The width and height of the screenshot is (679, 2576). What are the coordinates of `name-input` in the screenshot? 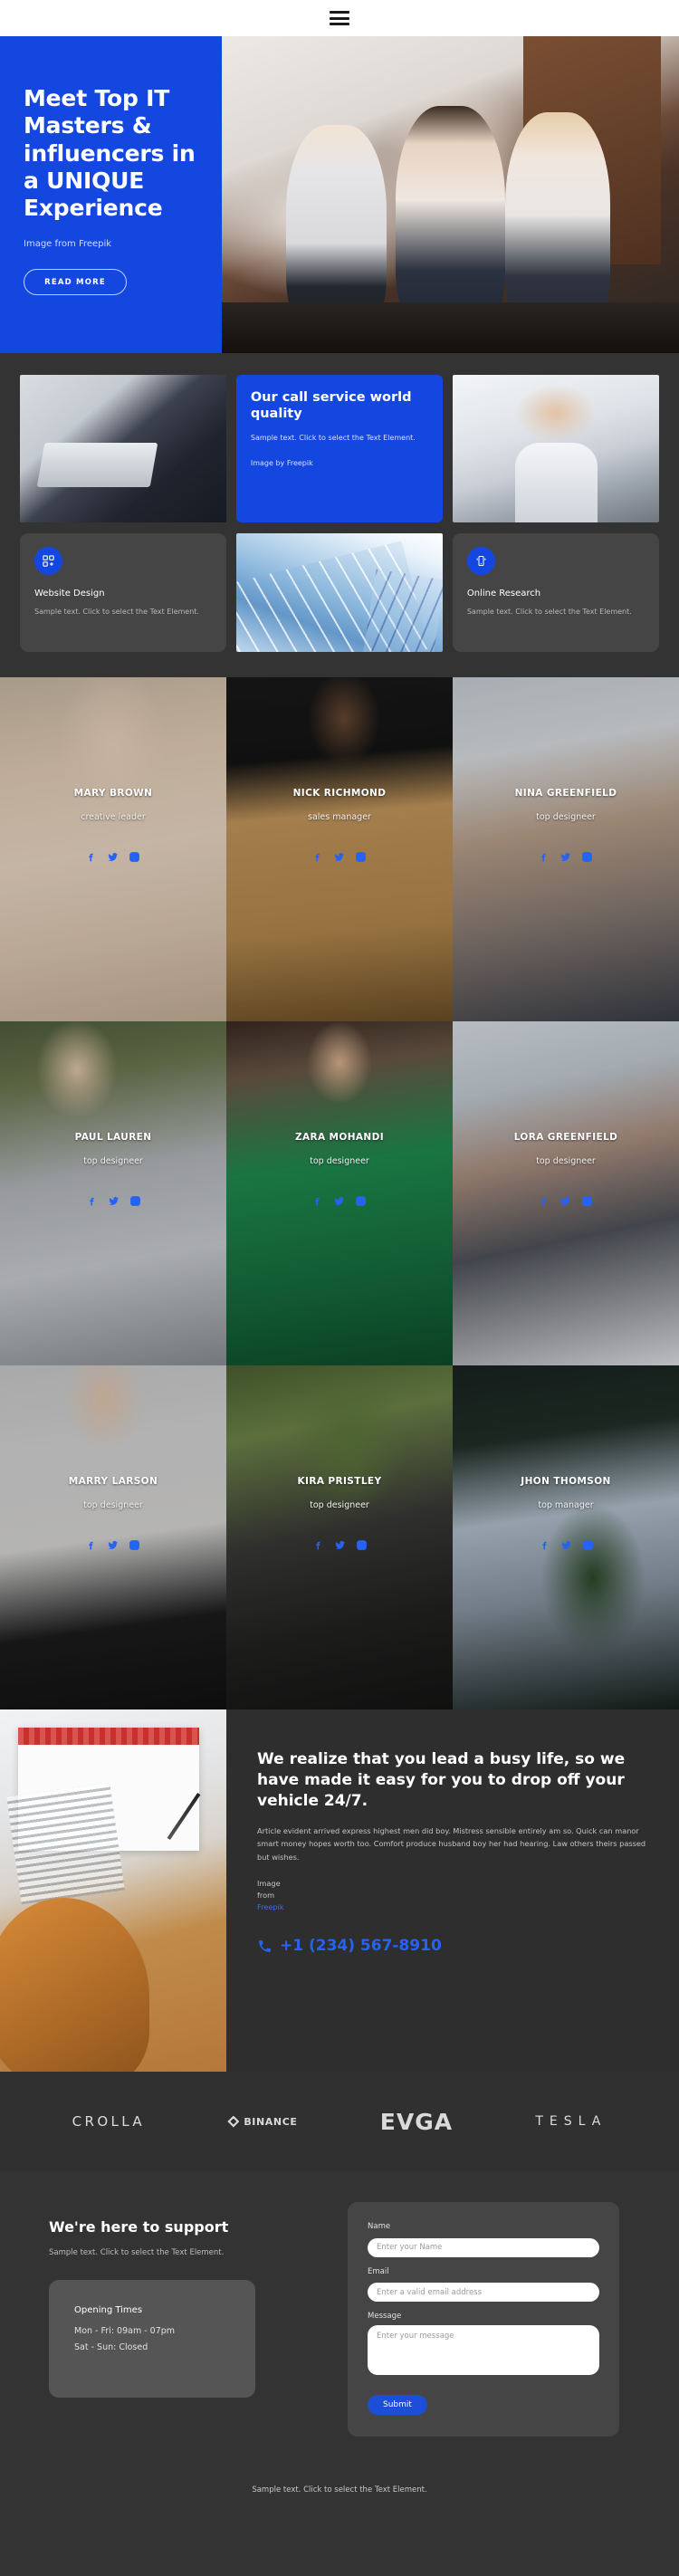 It's located at (483, 2247).